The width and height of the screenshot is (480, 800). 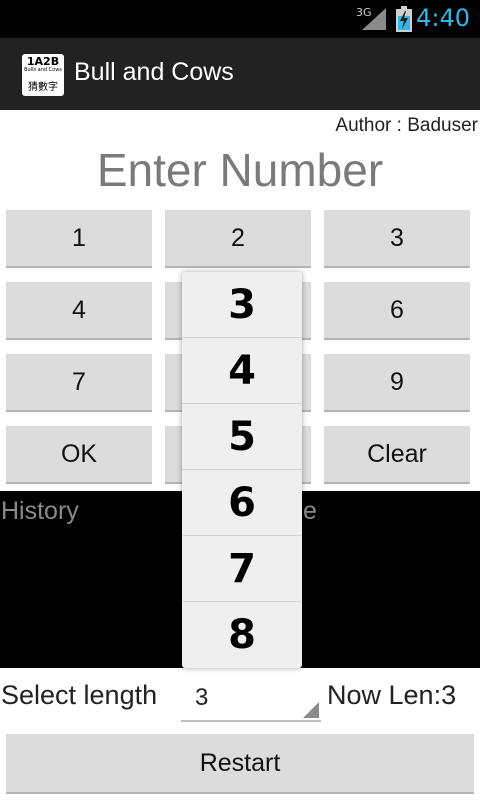 I want to click on key-3-button: 3, so click(x=397, y=239).